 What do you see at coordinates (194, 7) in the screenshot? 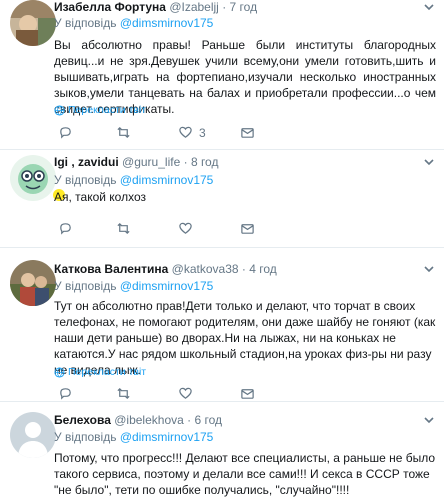
I see `author-handle: @Izabeljj` at bounding box center [194, 7].